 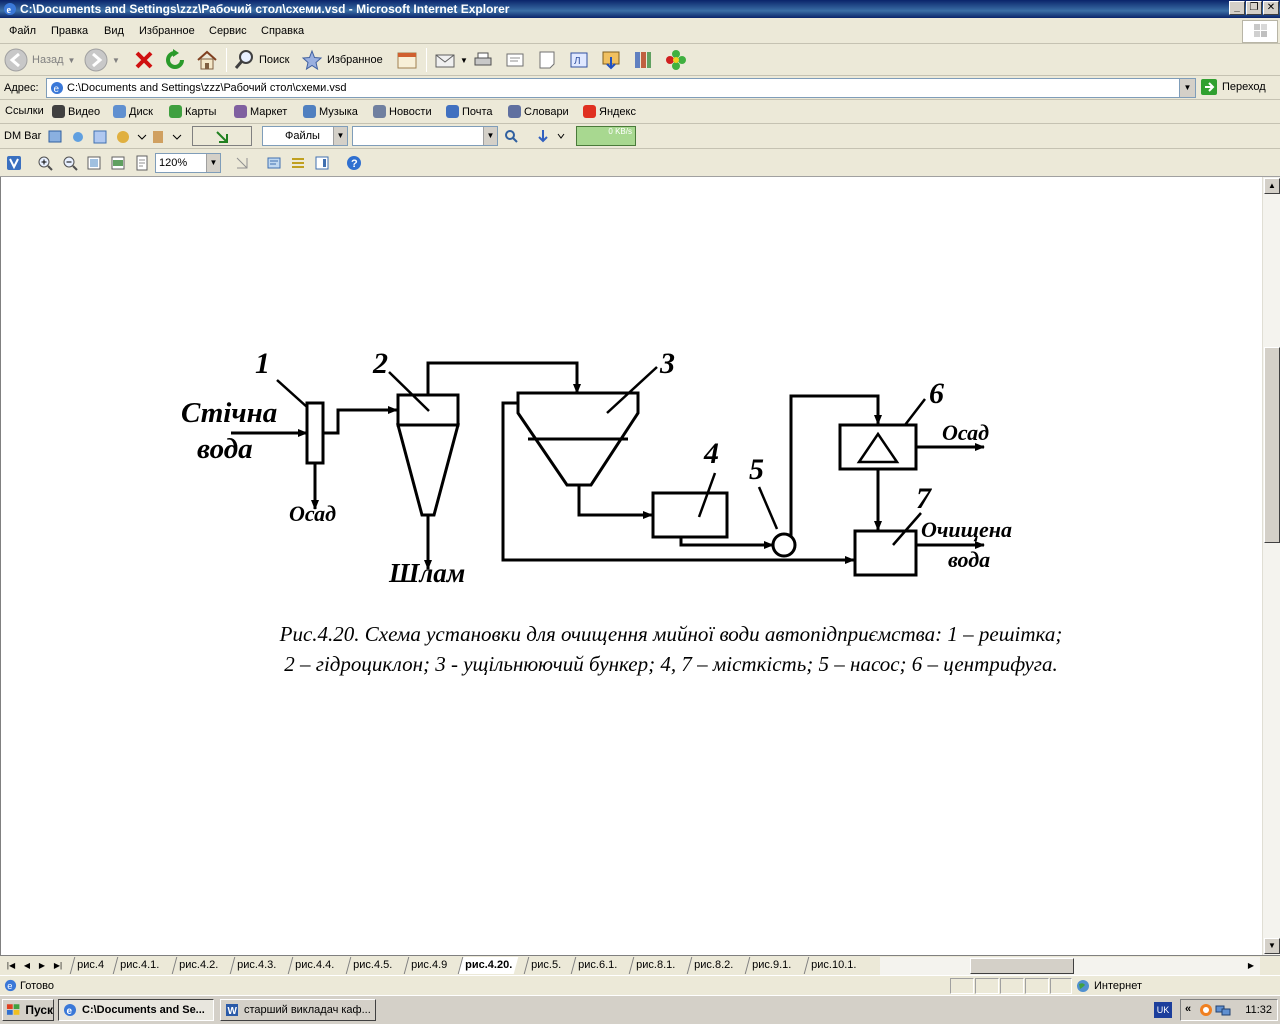 I want to click on history-button, so click(x=407, y=60).